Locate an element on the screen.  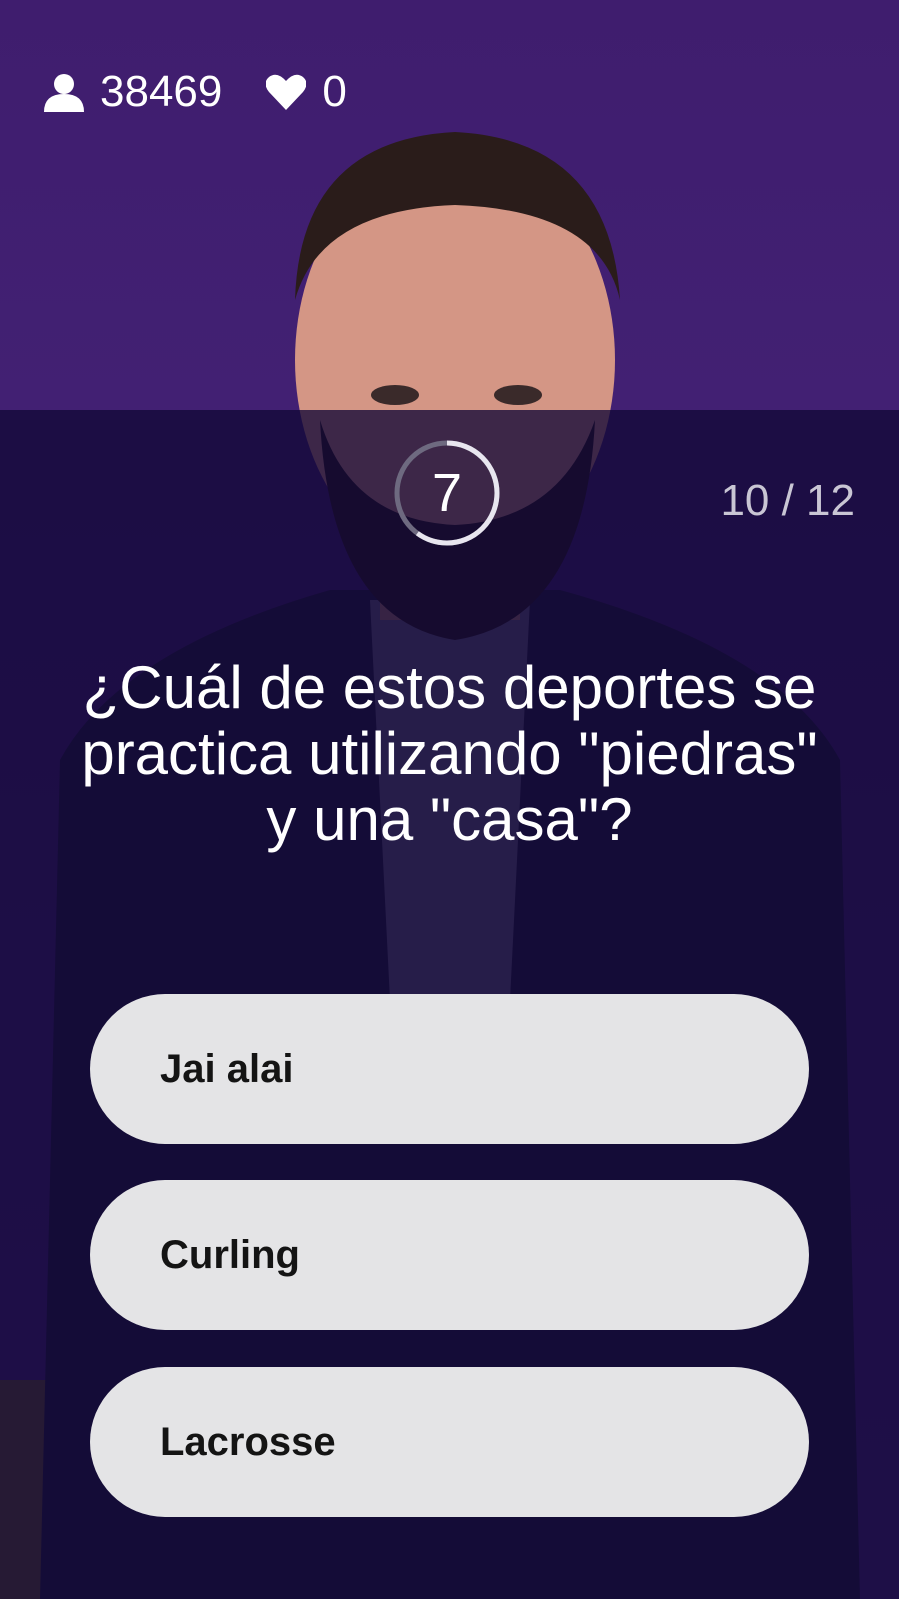
answer-label: Curling is located at coordinates (230, 1254).